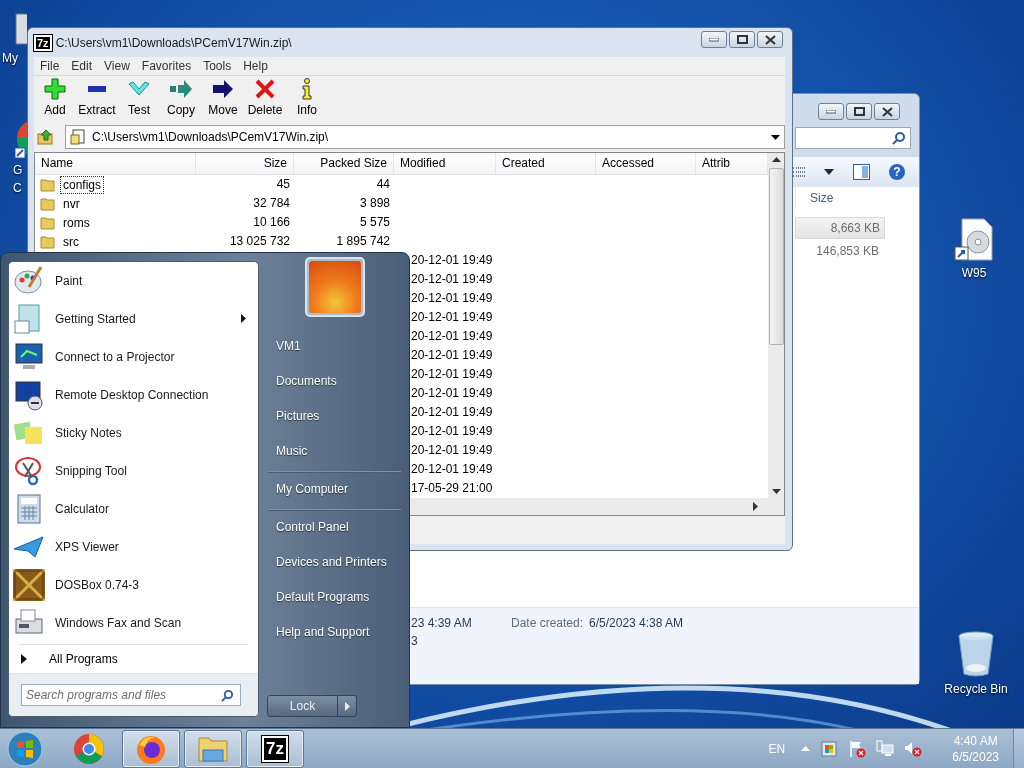  I want to click on all-programs-item: All Programs, so click(133, 659).